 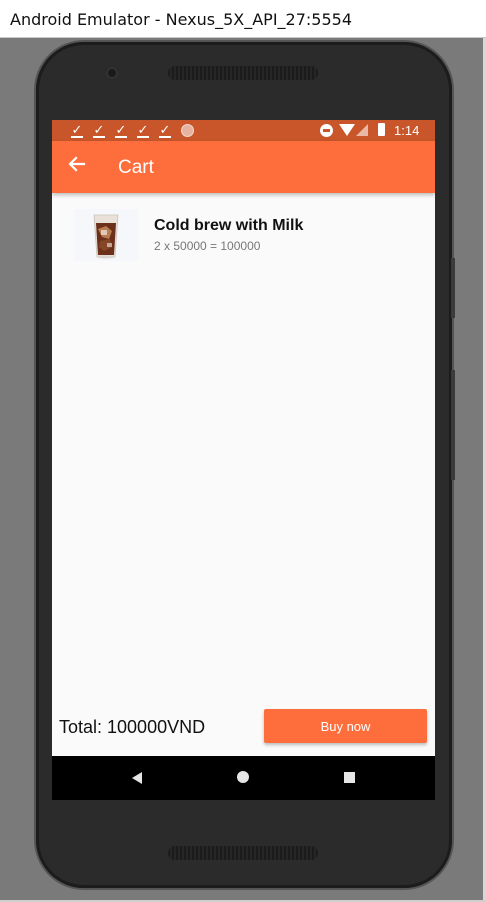 I want to click on status-bar: ✓ ✓ ✓ ✓ ✓ 1:14, so click(x=243, y=130).